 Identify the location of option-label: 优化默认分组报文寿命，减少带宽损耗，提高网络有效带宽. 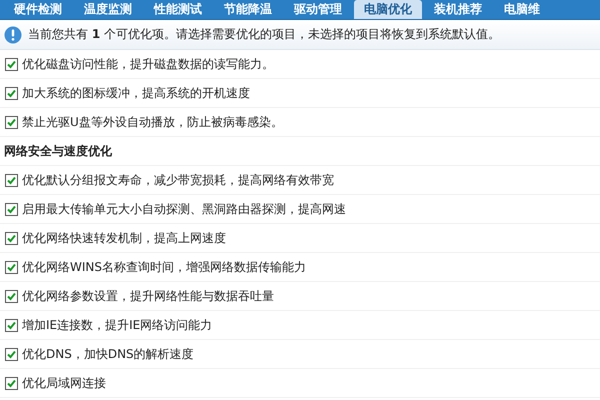
(178, 180).